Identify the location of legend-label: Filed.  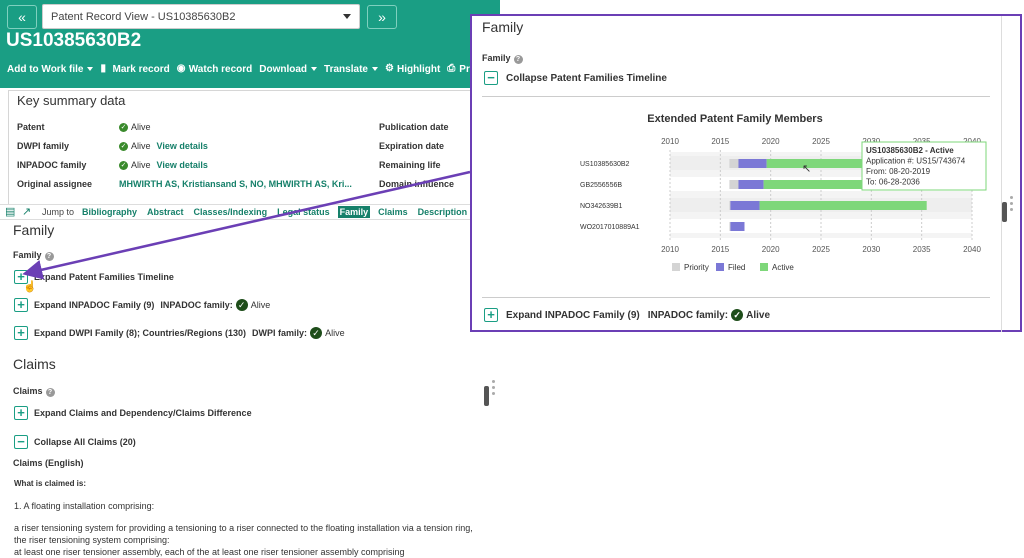
(736, 267).